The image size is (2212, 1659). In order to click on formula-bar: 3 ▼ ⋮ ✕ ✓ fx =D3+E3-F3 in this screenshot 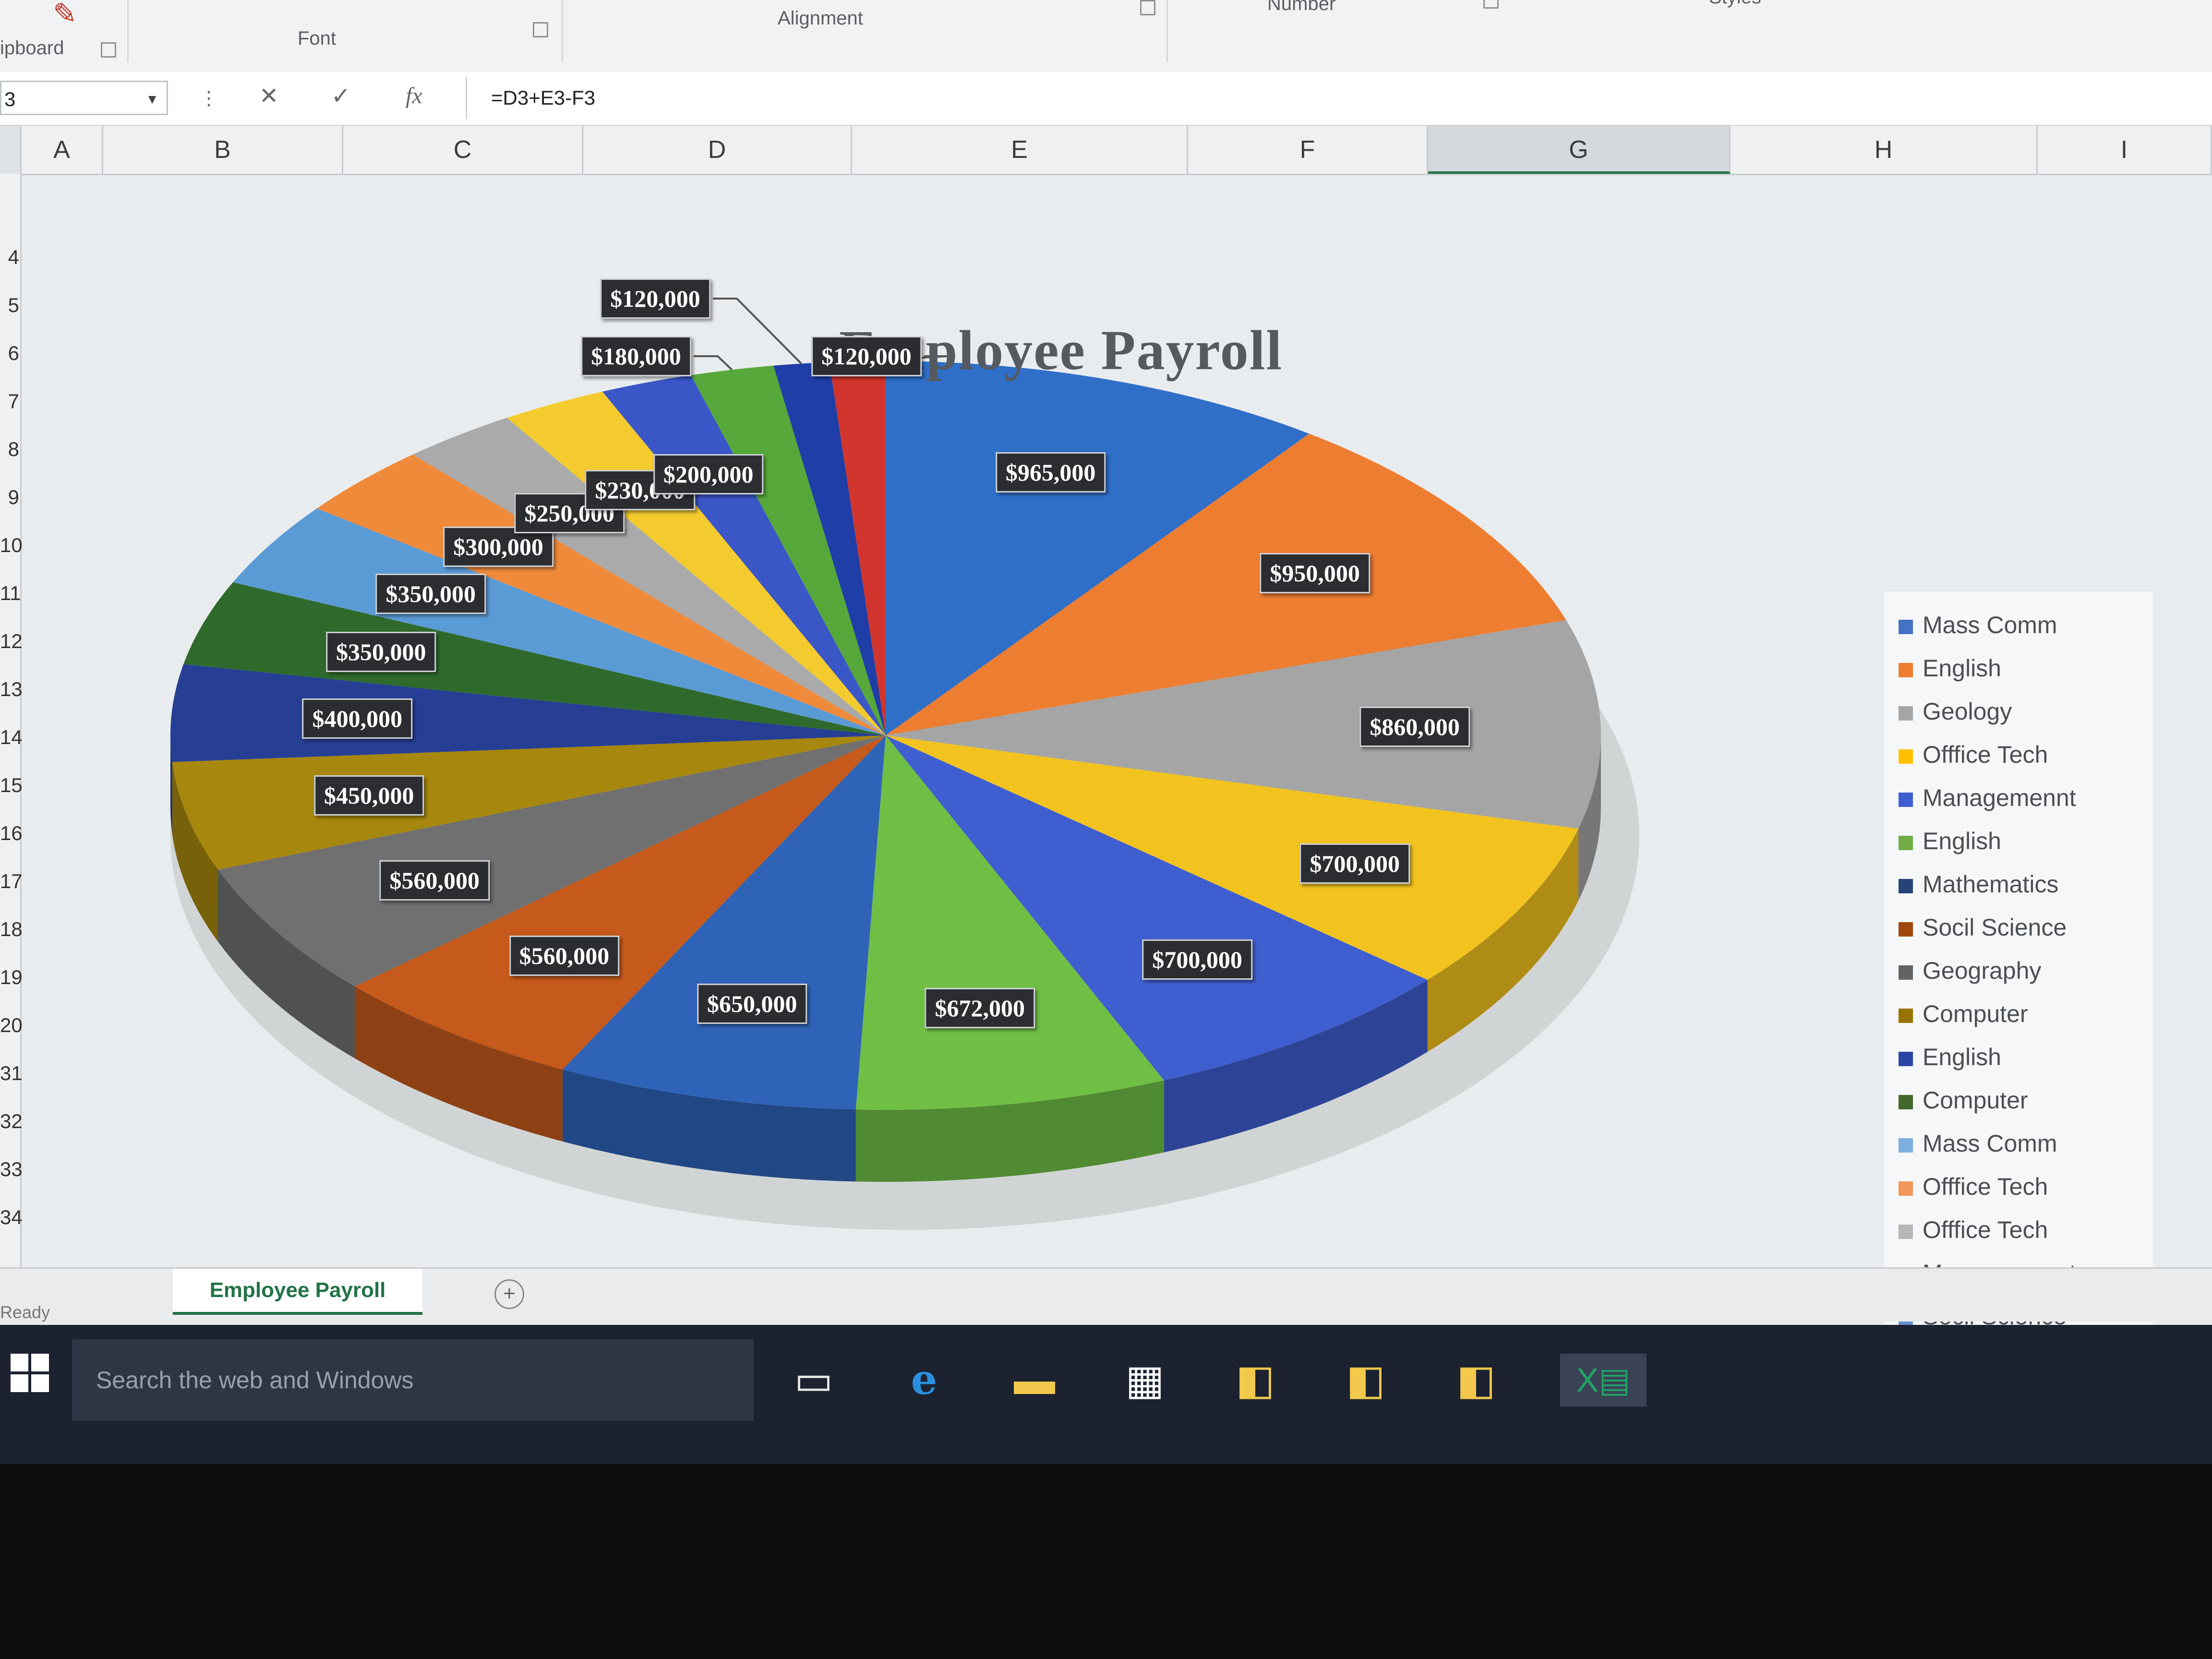, I will do `click(1106, 99)`.